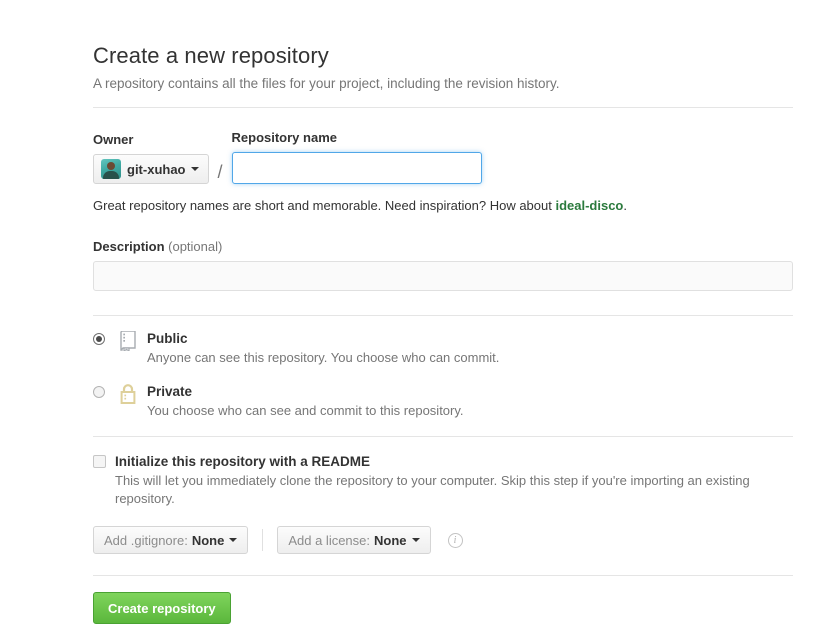 This screenshot has width=833, height=624. I want to click on user-avatar, so click(111, 169).